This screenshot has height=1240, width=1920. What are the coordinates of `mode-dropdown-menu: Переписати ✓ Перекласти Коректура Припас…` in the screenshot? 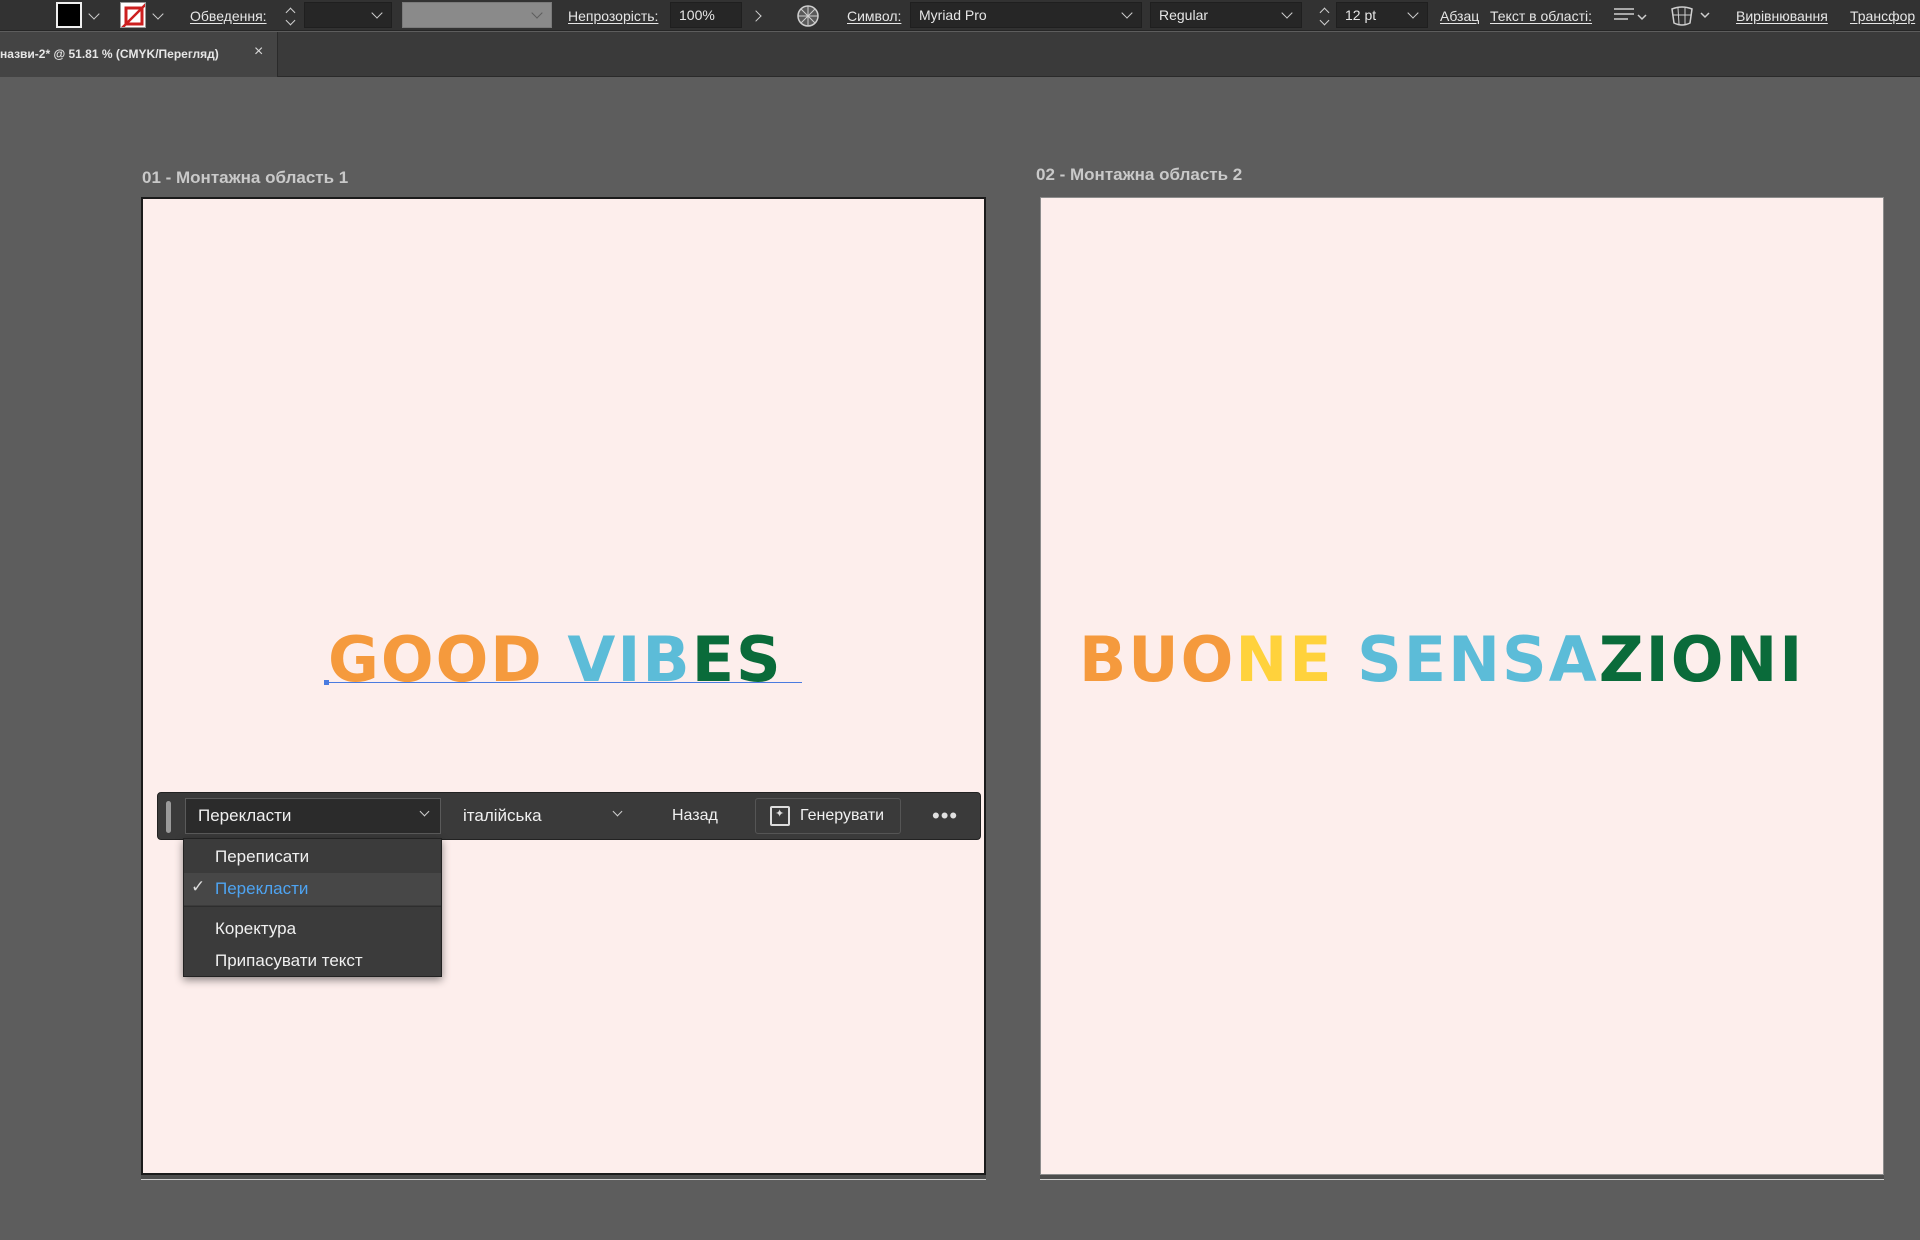 It's located at (312, 907).